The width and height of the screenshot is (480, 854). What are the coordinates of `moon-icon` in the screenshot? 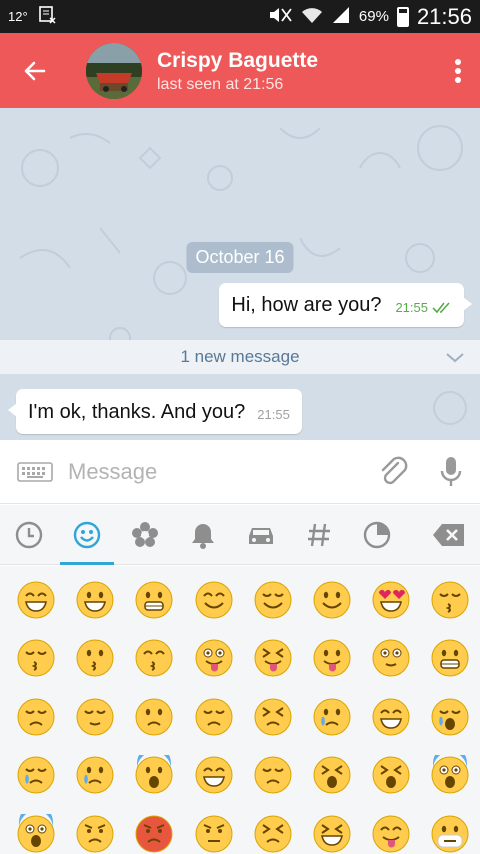 It's located at (377, 534).